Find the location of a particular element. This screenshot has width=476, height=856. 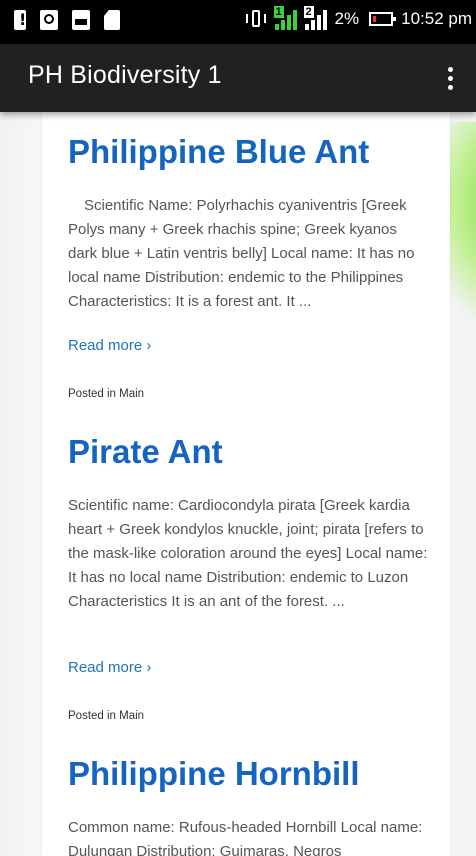

status-bar-left is located at coordinates (67, 20).